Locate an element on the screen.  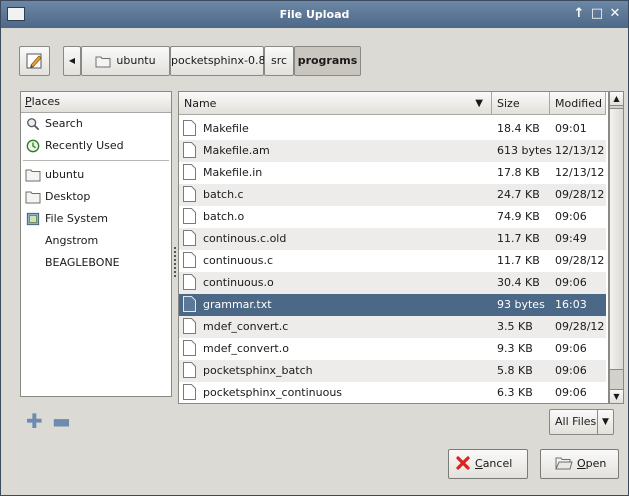
file-row: batch.c 24.7 KB 09/28/12 is located at coordinates (392, 195).